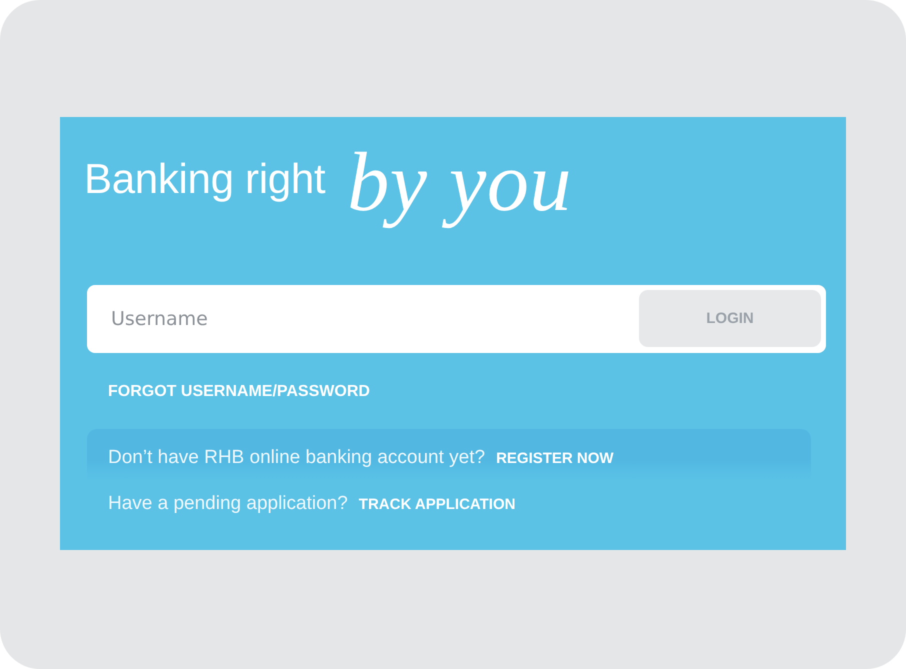 The image size is (906, 669). I want to click on forgot-link: FORGOT USERNAME/PASSWORD, so click(239, 392).